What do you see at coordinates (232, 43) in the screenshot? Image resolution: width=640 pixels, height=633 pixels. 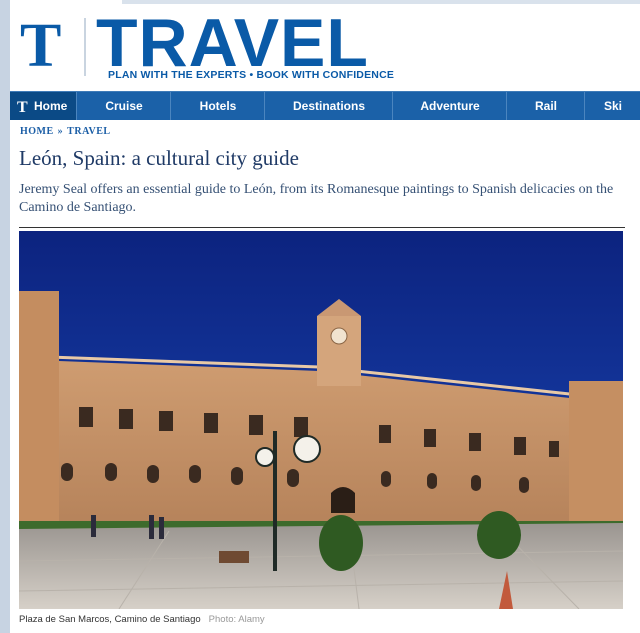 I see `section-title: TRAVEL` at bounding box center [232, 43].